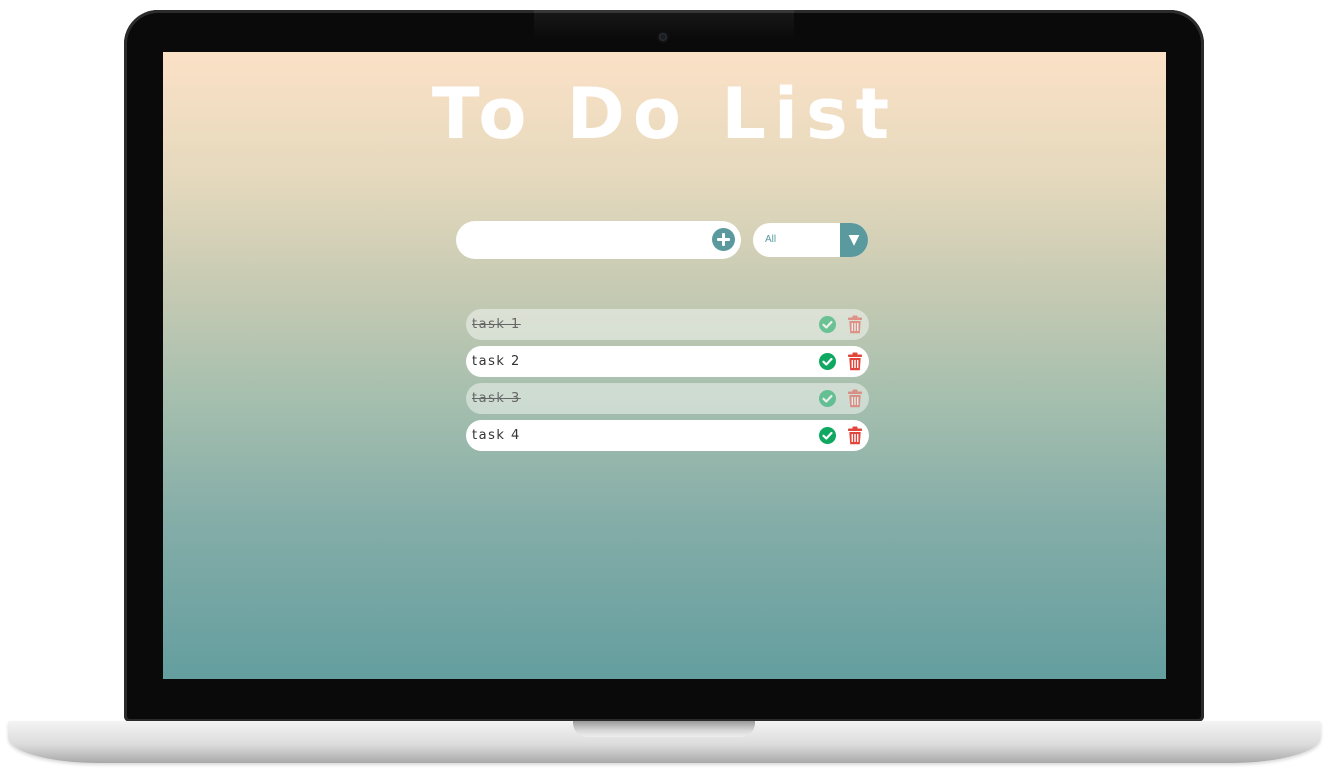 Image resolution: width=1329 pixels, height=784 pixels. What do you see at coordinates (667, 435) in the screenshot?
I see `todo-item: task 4` at bounding box center [667, 435].